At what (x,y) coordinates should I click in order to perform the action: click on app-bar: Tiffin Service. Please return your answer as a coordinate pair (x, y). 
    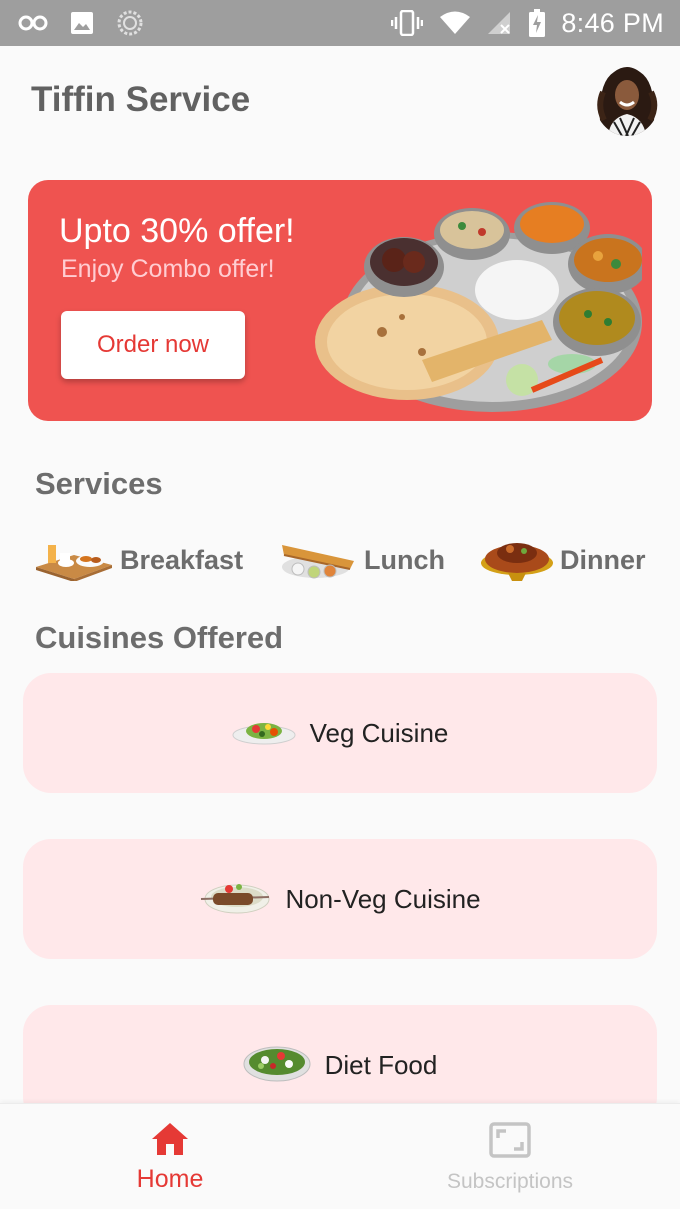
    Looking at the image, I should click on (340, 101).